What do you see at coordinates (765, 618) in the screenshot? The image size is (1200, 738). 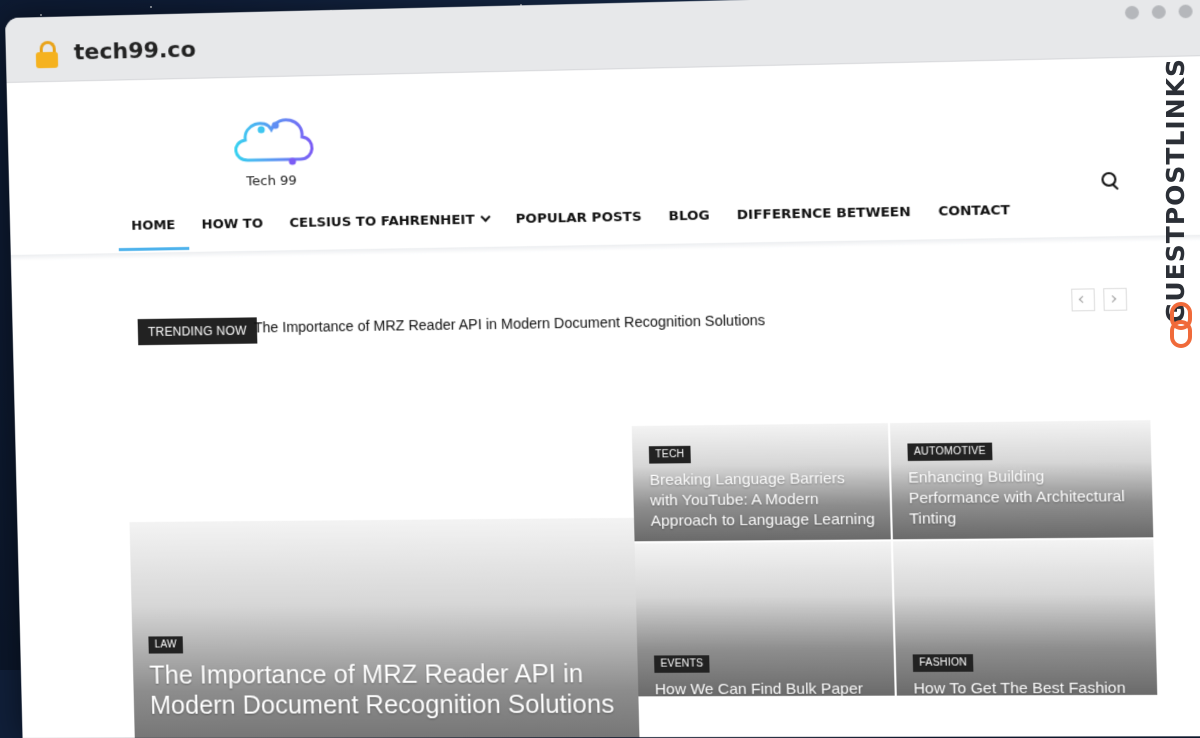 I see `featured-post-events: EVENTS How We Can Find Bulk Paper` at bounding box center [765, 618].